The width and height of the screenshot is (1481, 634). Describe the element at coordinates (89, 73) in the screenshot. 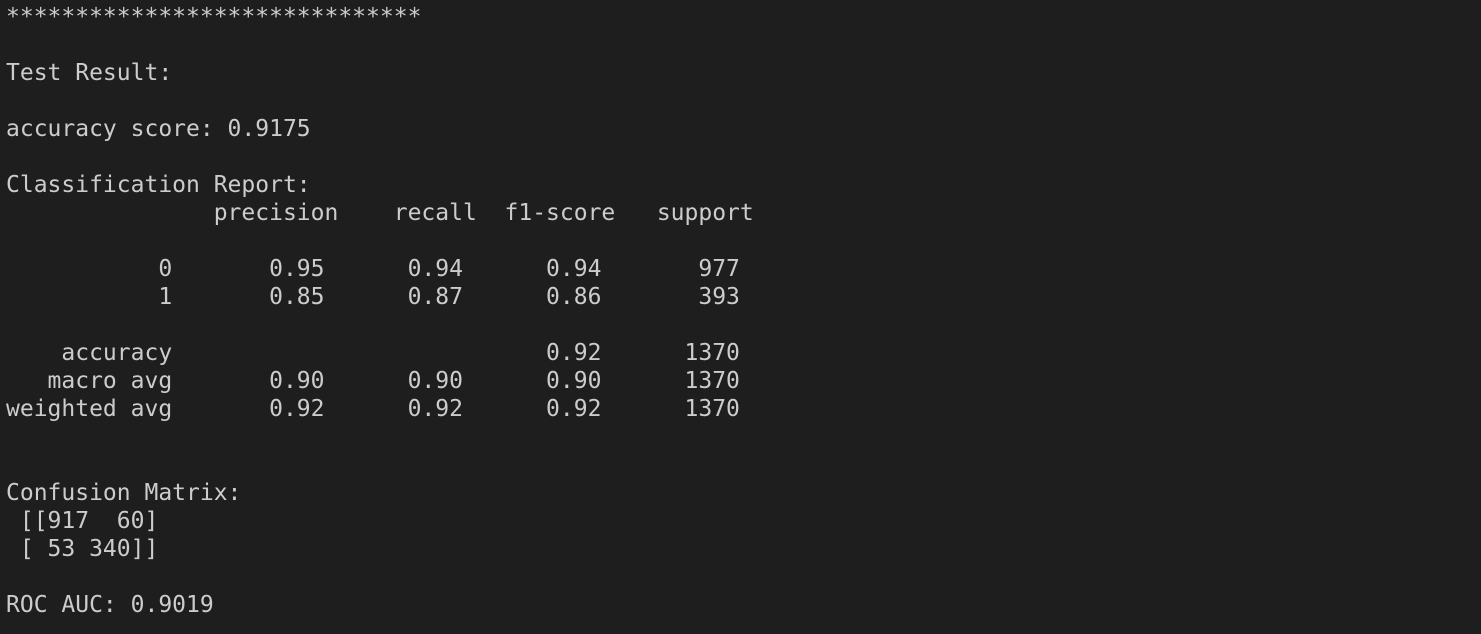

I see `test-result-heading: Test Result:` at that location.